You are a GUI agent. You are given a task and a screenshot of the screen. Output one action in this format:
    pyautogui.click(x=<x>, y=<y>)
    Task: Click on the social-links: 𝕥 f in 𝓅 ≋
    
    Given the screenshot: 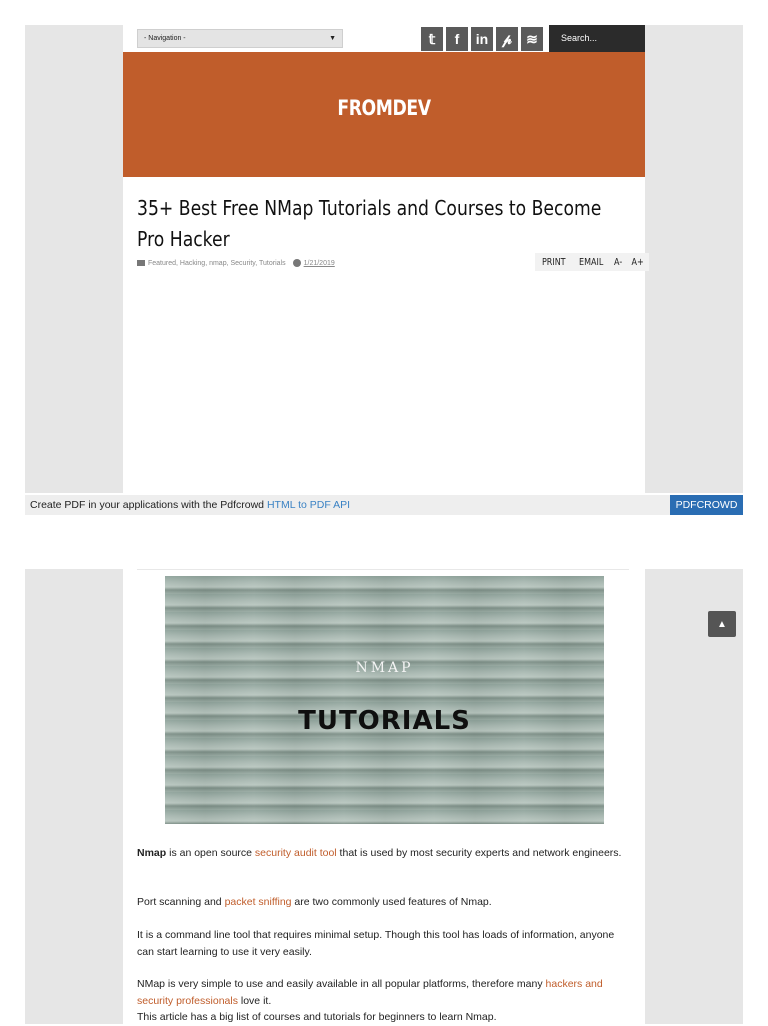 What is the action you would take?
    pyautogui.click(x=482, y=39)
    